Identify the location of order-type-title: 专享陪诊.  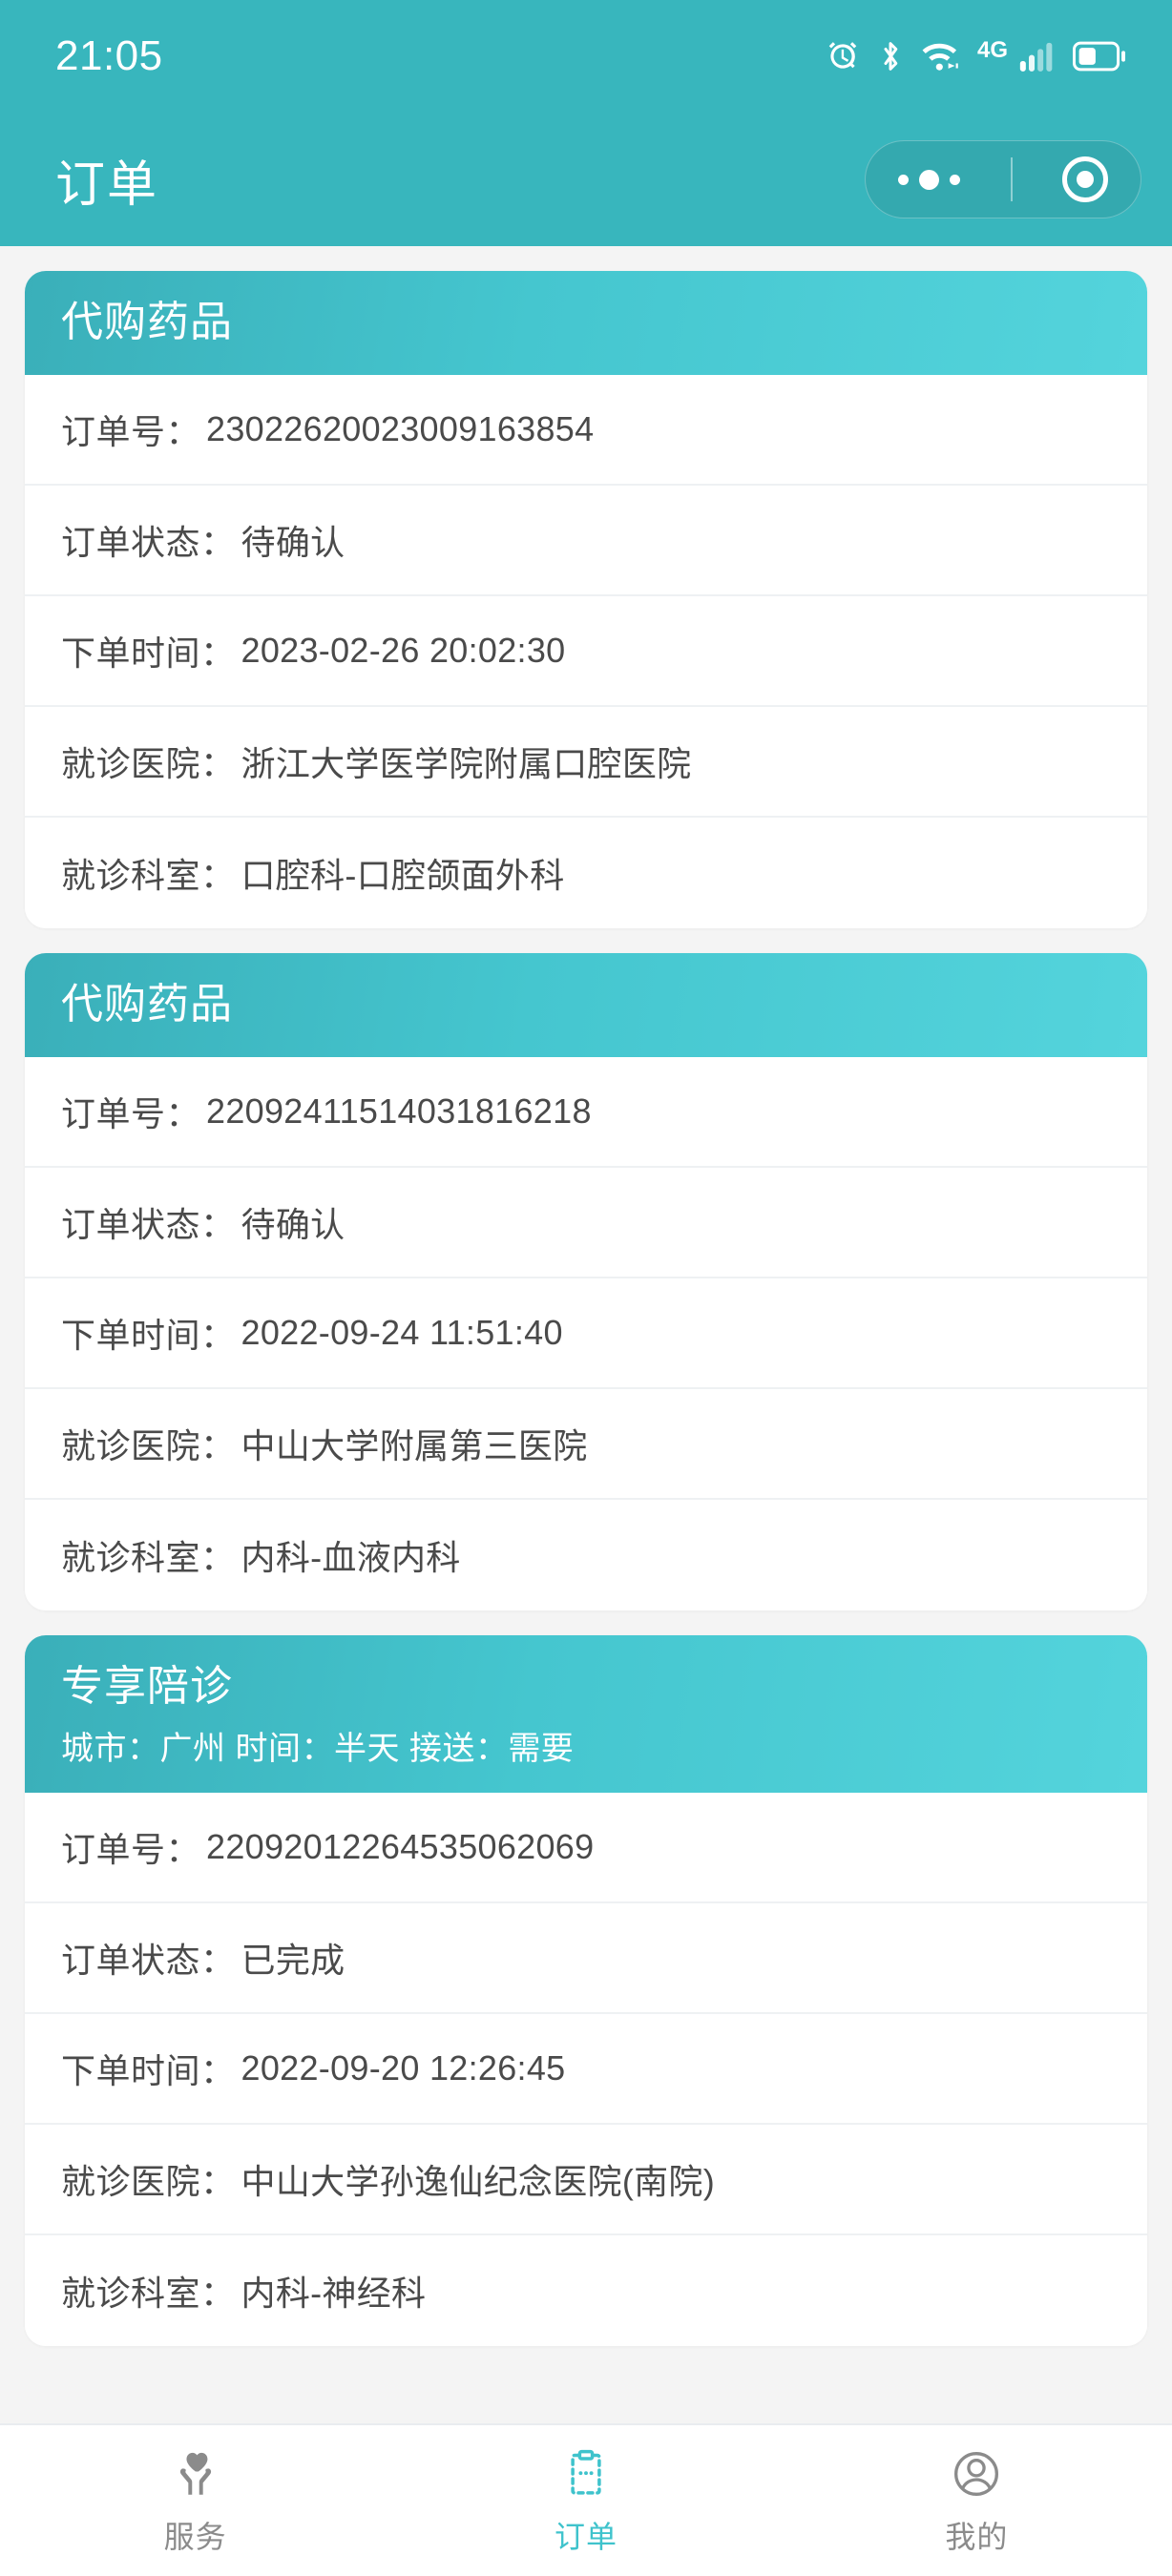
(147, 1686).